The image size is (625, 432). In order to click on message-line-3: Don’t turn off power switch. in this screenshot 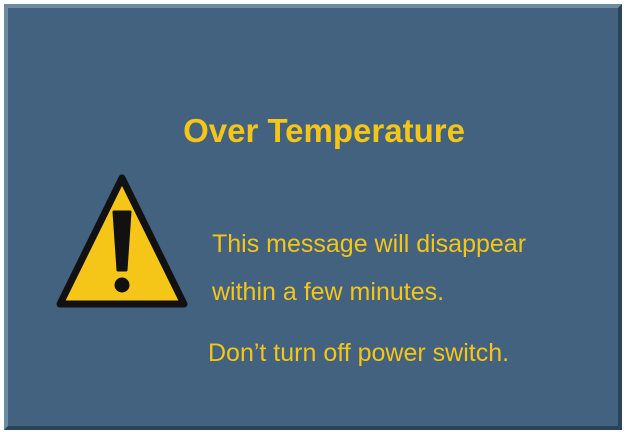, I will do `click(359, 353)`.